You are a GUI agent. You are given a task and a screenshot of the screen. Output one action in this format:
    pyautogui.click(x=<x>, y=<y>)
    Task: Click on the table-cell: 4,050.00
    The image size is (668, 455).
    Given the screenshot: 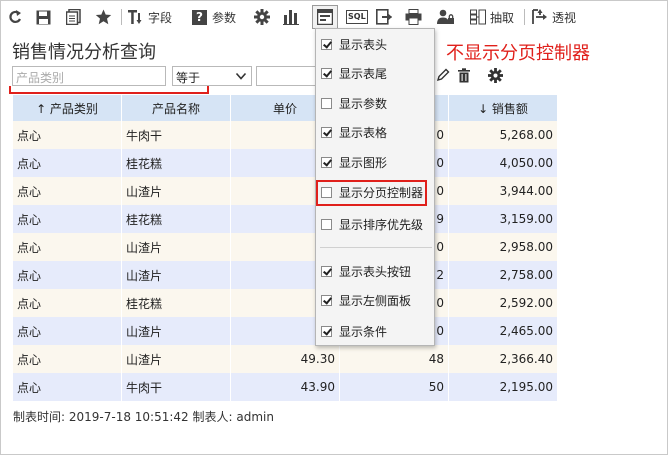 What is the action you would take?
    pyautogui.click(x=503, y=163)
    